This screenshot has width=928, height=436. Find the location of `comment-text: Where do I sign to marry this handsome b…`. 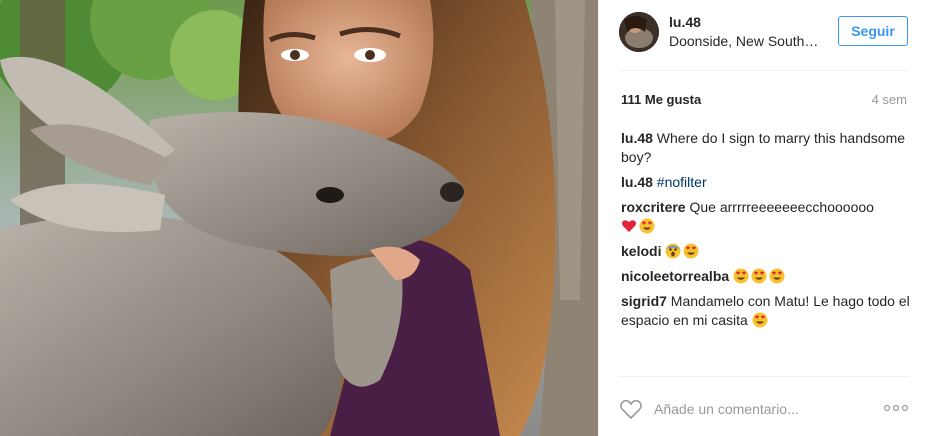

comment-text: Where do I sign to marry this handsome b… is located at coordinates (763, 147).